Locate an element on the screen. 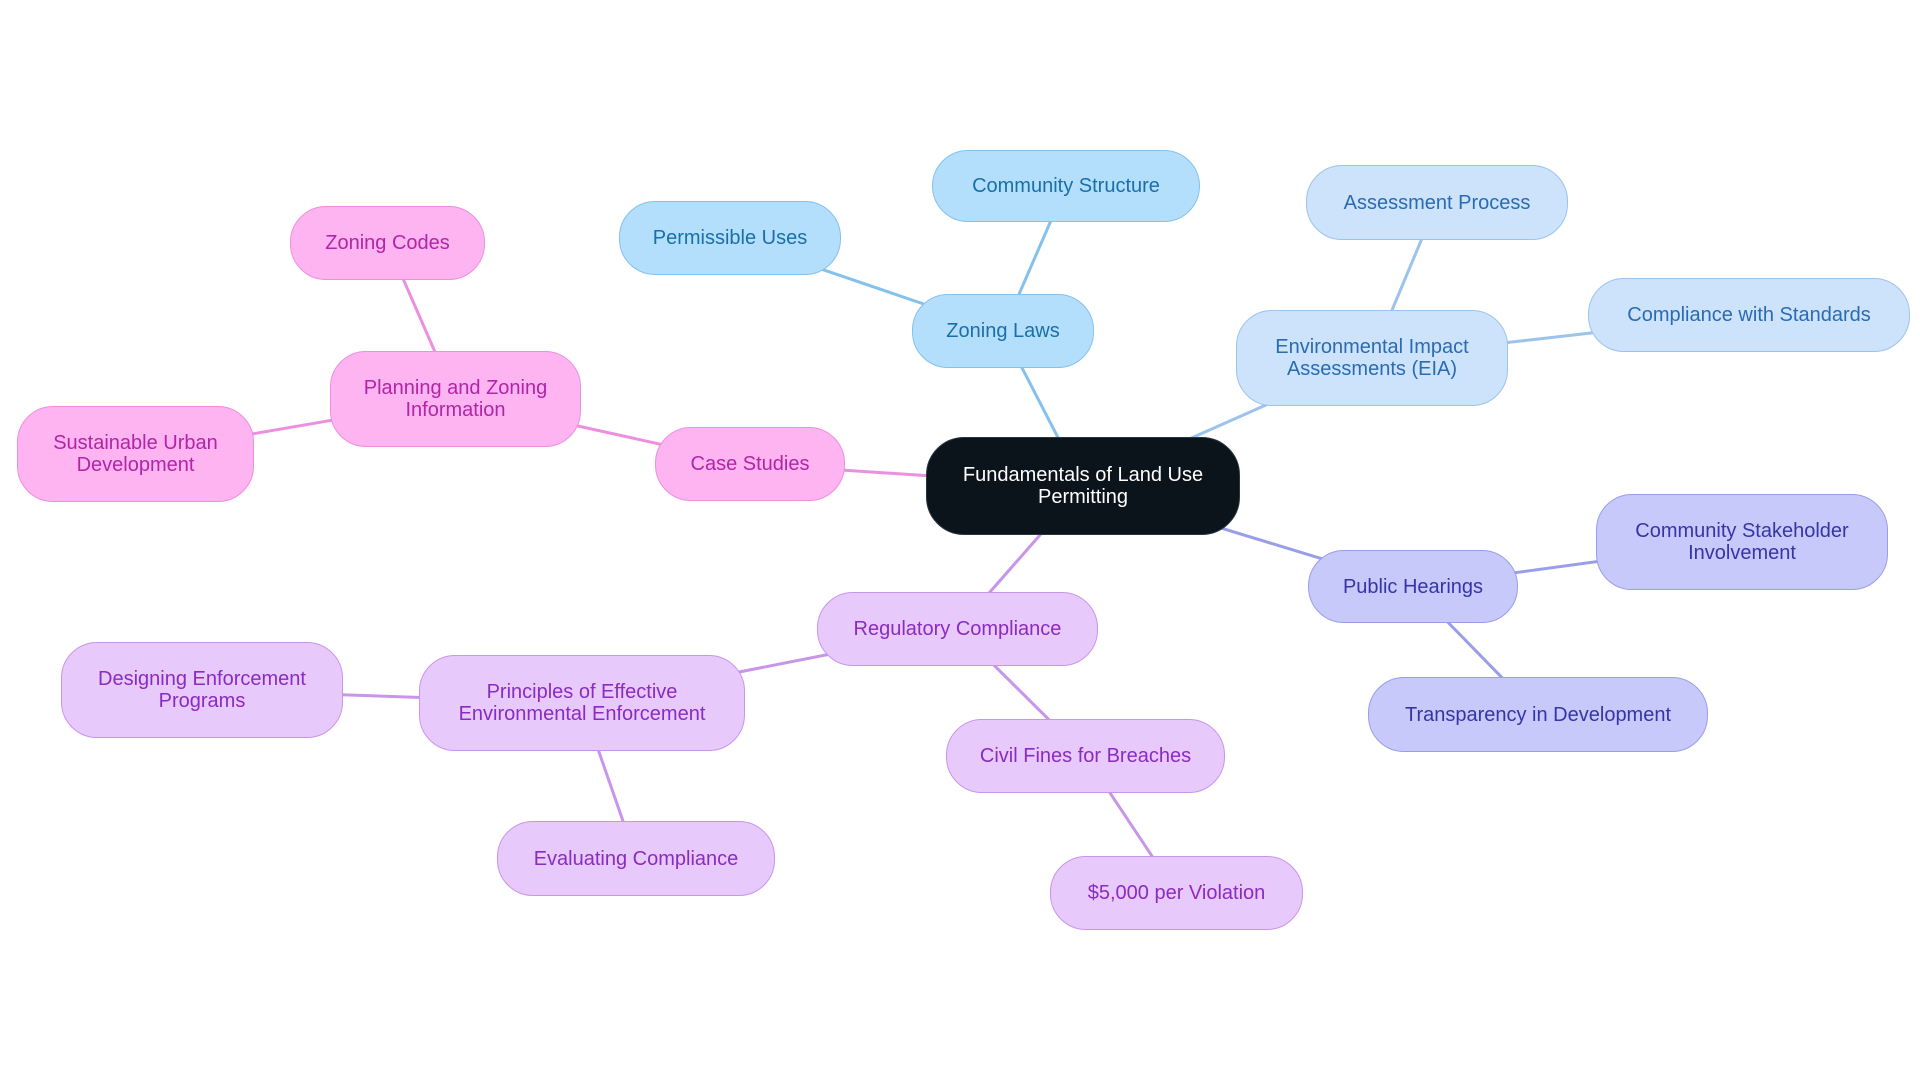 This screenshot has height=1083, width=1920. node-permissible-uses: Permissible Uses is located at coordinates (730, 238).